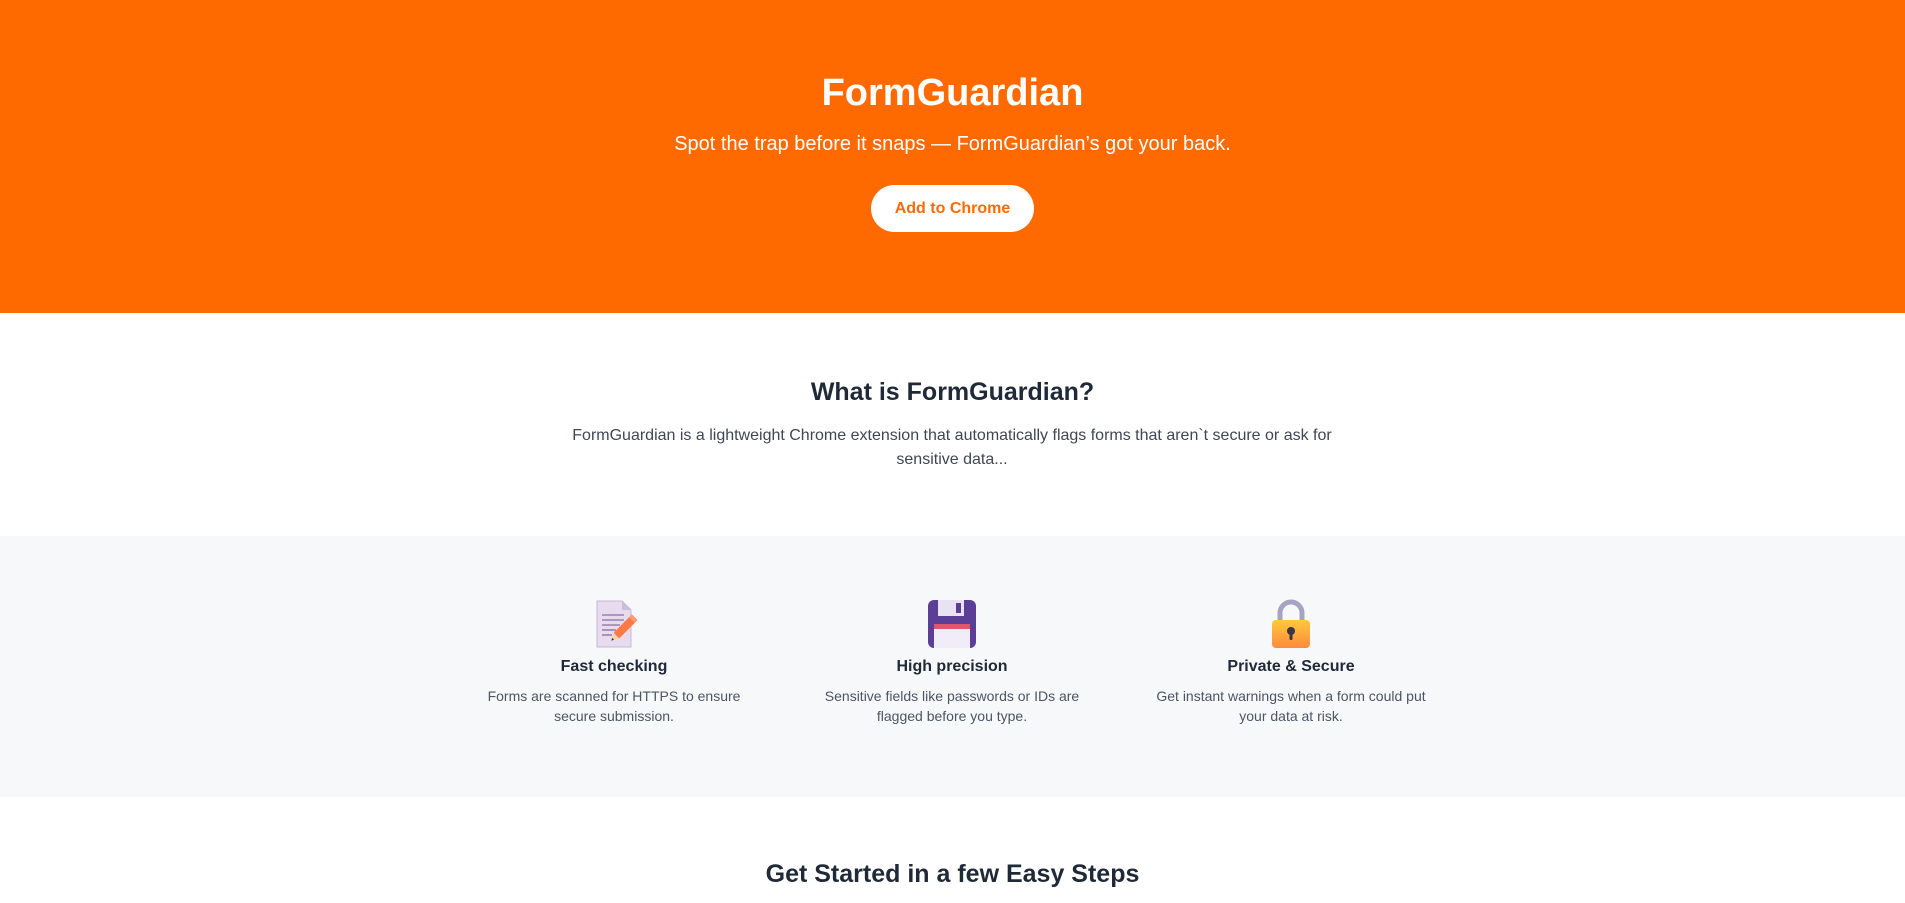 The image size is (1905, 903). What do you see at coordinates (617, 624) in the screenshot?
I see `memo-pencil-icon` at bounding box center [617, 624].